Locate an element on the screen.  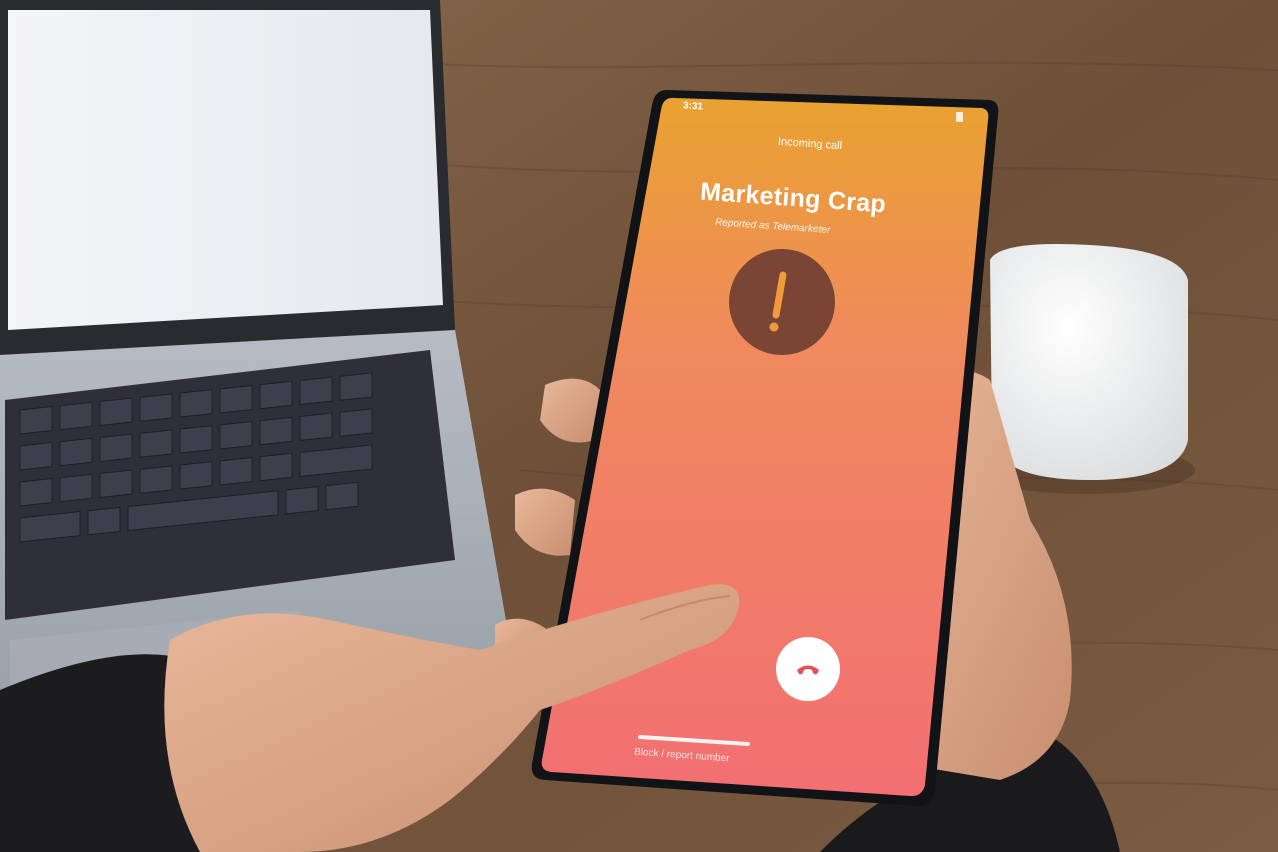
battery-icon is located at coordinates (959, 117).